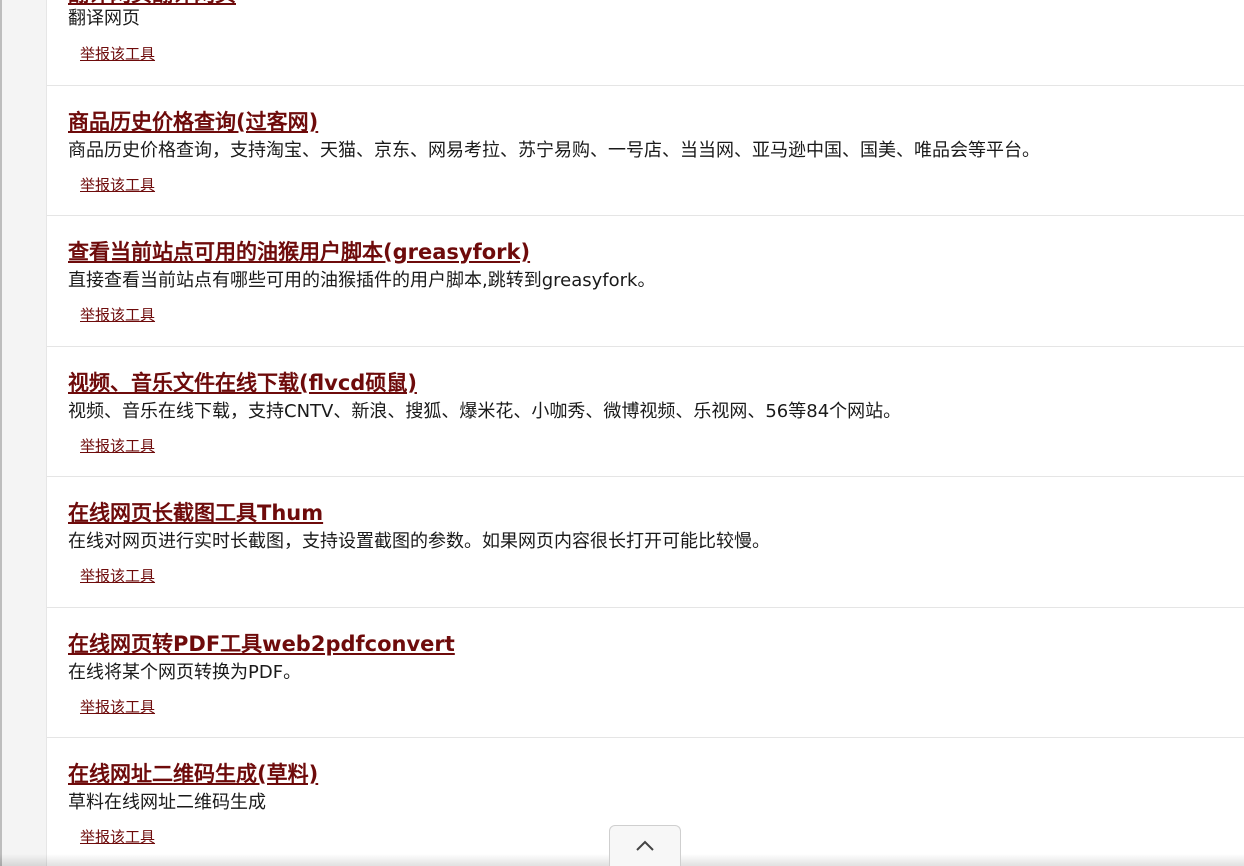 This screenshot has width=1244, height=866. I want to click on tool-description: 在线将某个网页转换为PDF。, so click(185, 672).